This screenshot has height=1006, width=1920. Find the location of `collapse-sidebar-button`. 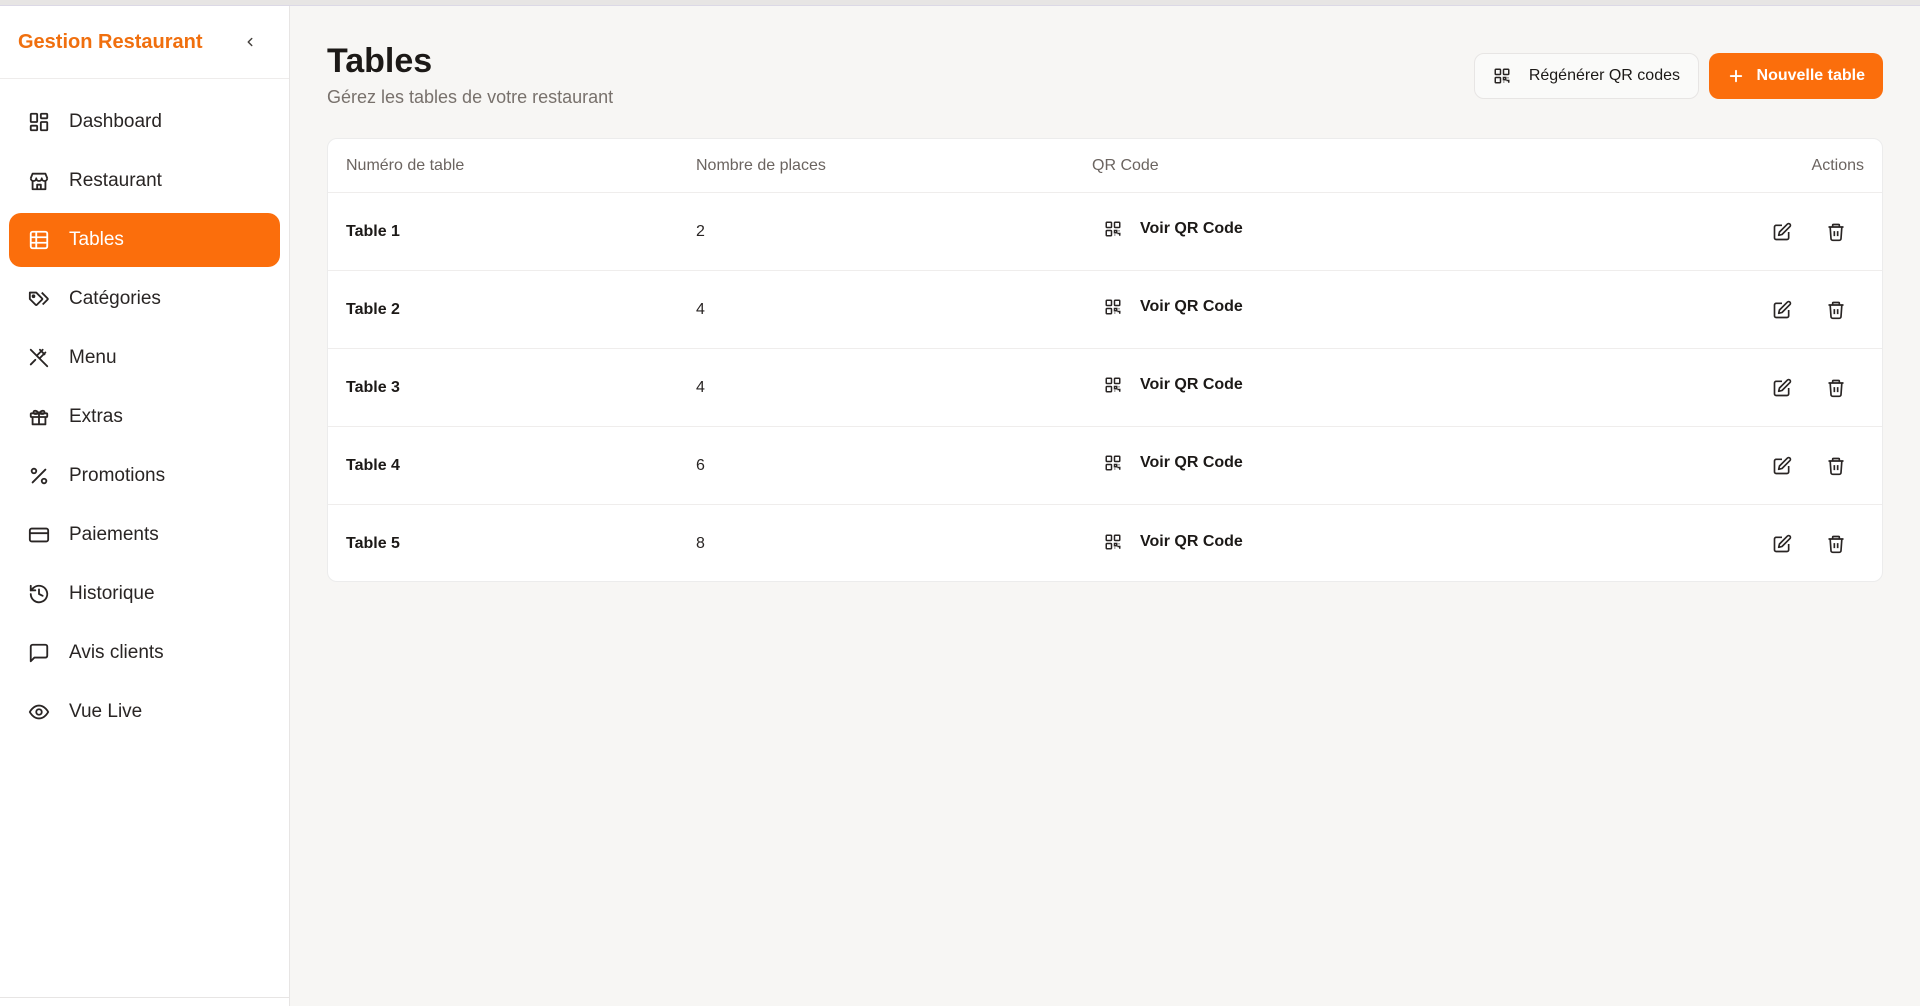

collapse-sidebar-button is located at coordinates (250, 42).